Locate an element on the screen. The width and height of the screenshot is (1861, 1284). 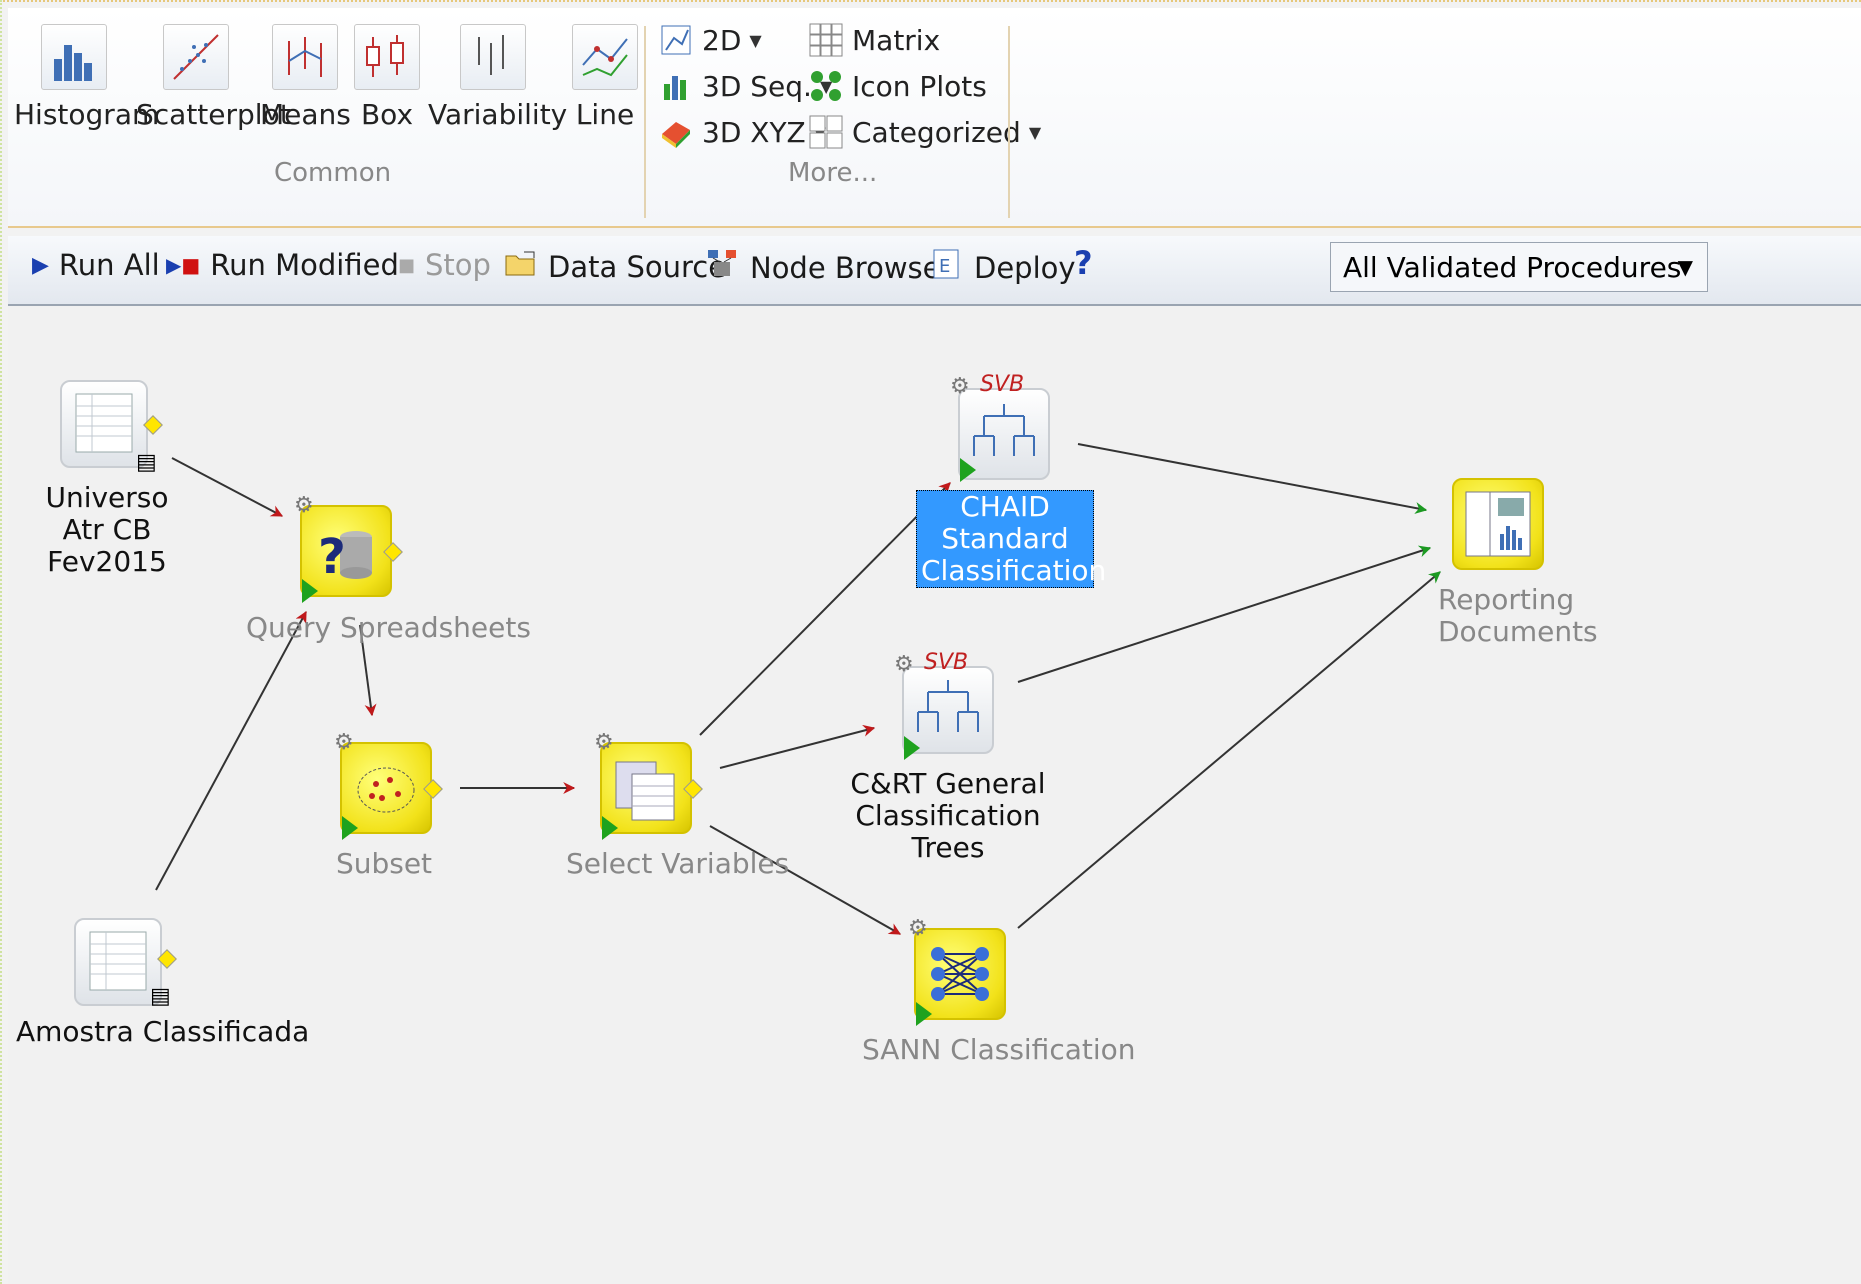
node-chaid-label: CHAID Standard Classification is located at coordinates (1011, 539).